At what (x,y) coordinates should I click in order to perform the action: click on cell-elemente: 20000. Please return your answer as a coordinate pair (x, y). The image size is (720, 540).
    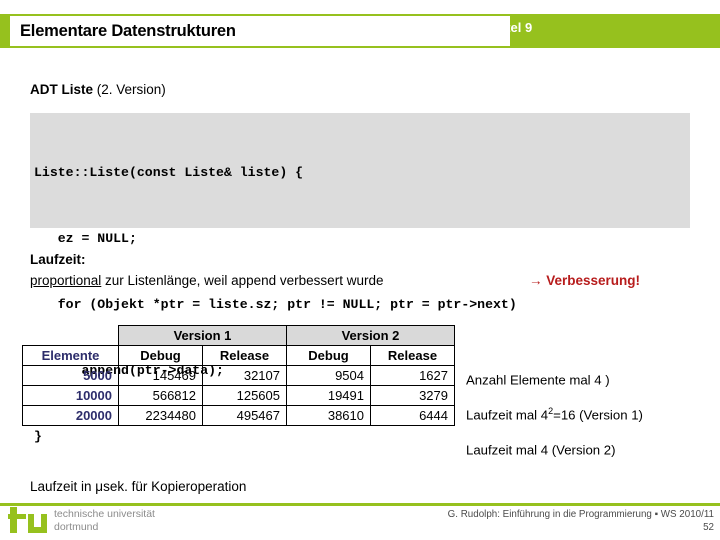
    Looking at the image, I should click on (70, 415).